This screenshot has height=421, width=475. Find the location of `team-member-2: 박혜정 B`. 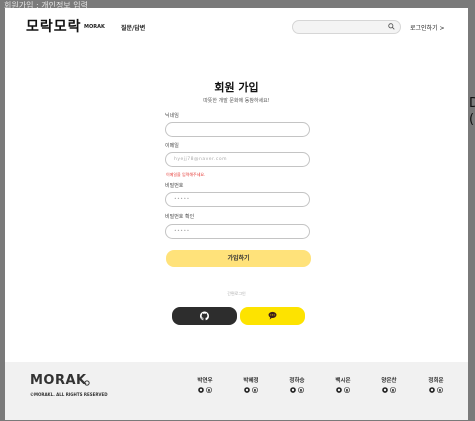

team-member-2: 박혜정 B is located at coordinates (251, 384).